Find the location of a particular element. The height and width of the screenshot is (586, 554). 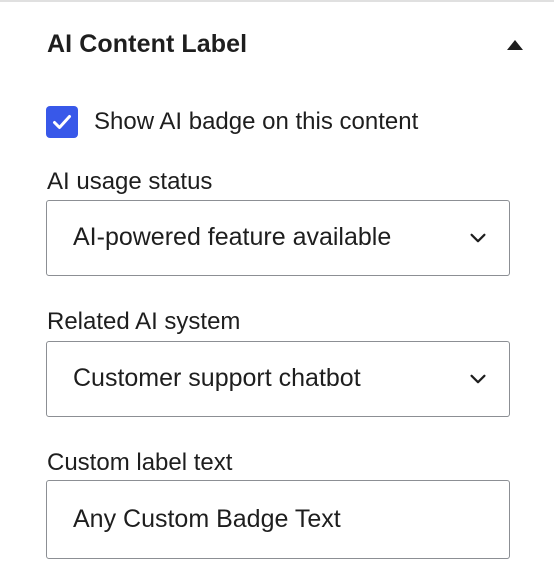

usage-status-select: AI-powered feature available is located at coordinates (278, 238).